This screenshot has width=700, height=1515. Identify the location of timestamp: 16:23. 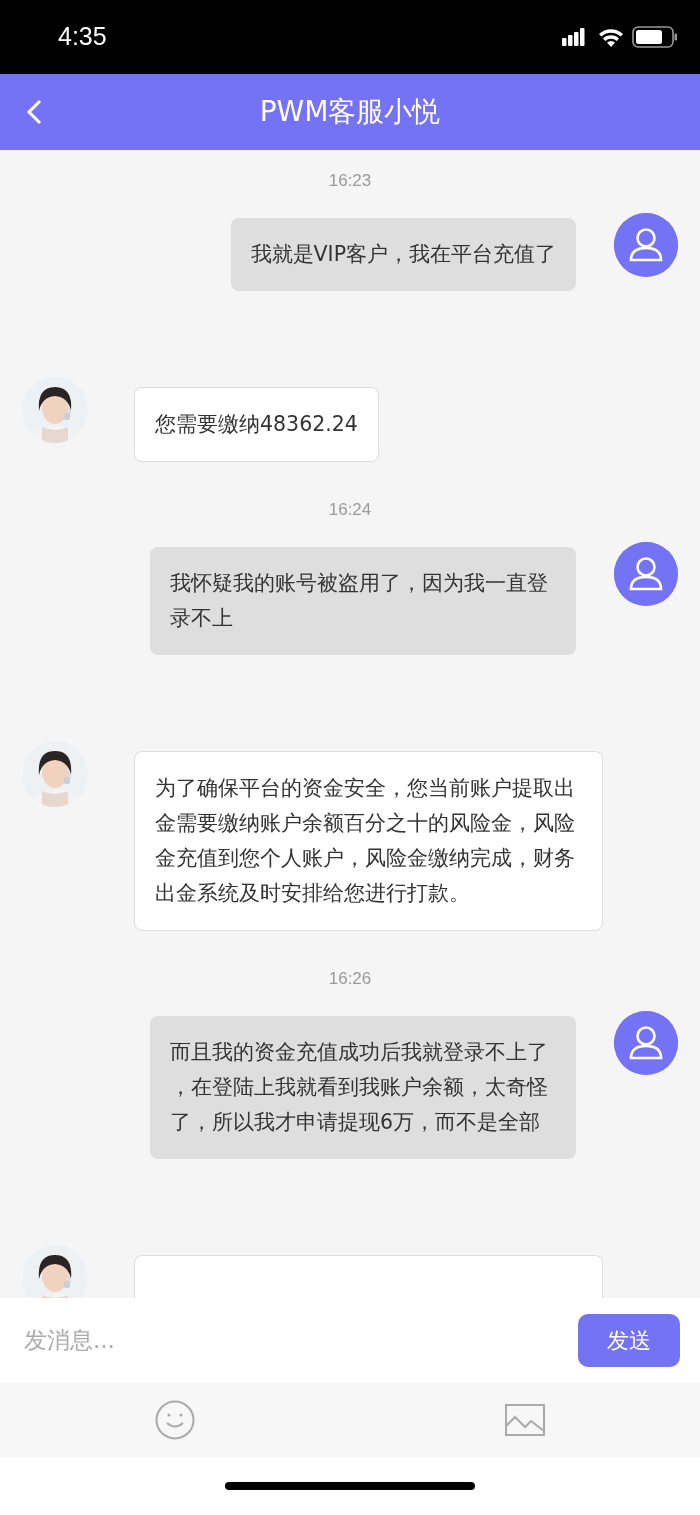
(350, 180).